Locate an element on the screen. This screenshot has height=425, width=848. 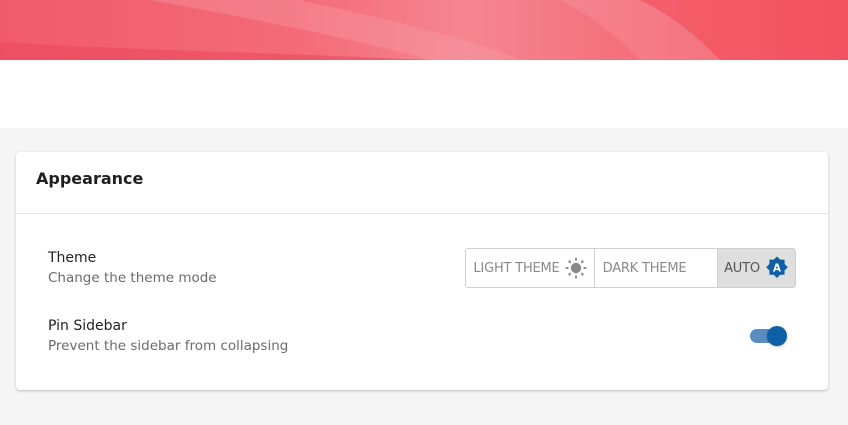
svg-text: A is located at coordinates (777, 269).